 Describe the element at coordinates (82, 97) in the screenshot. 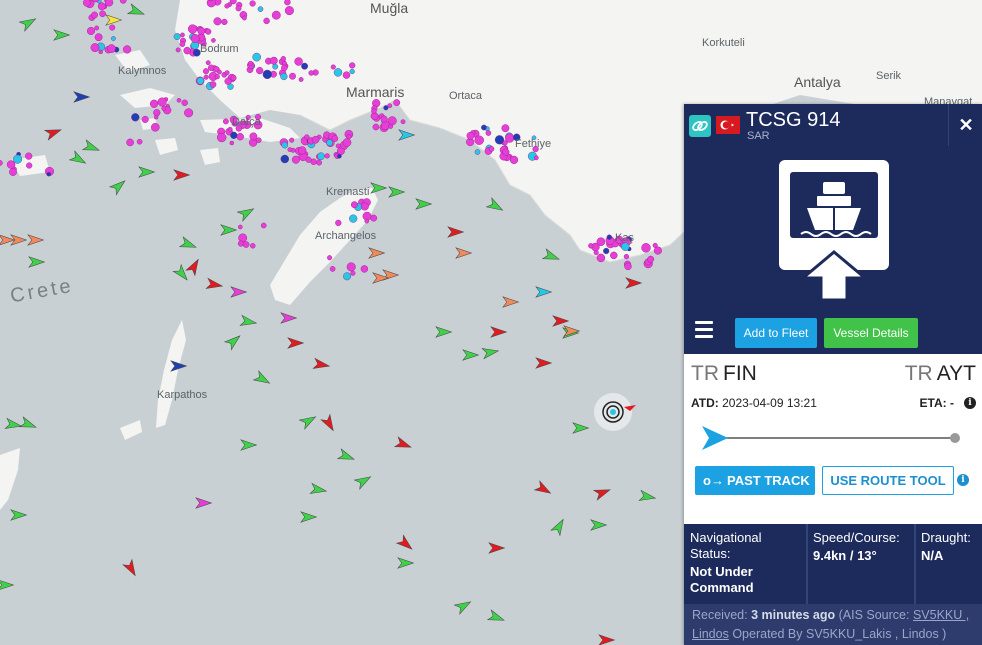

I see `unspecified-vessel-marker` at that location.